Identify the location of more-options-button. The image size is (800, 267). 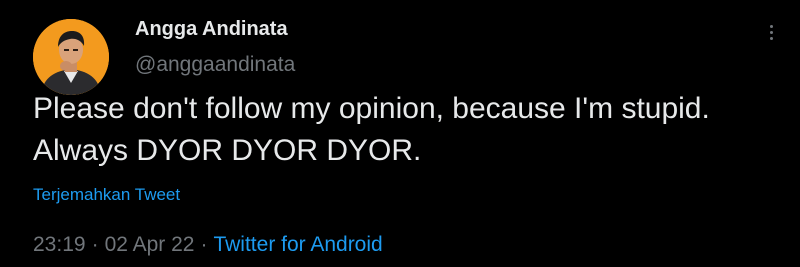
(772, 33).